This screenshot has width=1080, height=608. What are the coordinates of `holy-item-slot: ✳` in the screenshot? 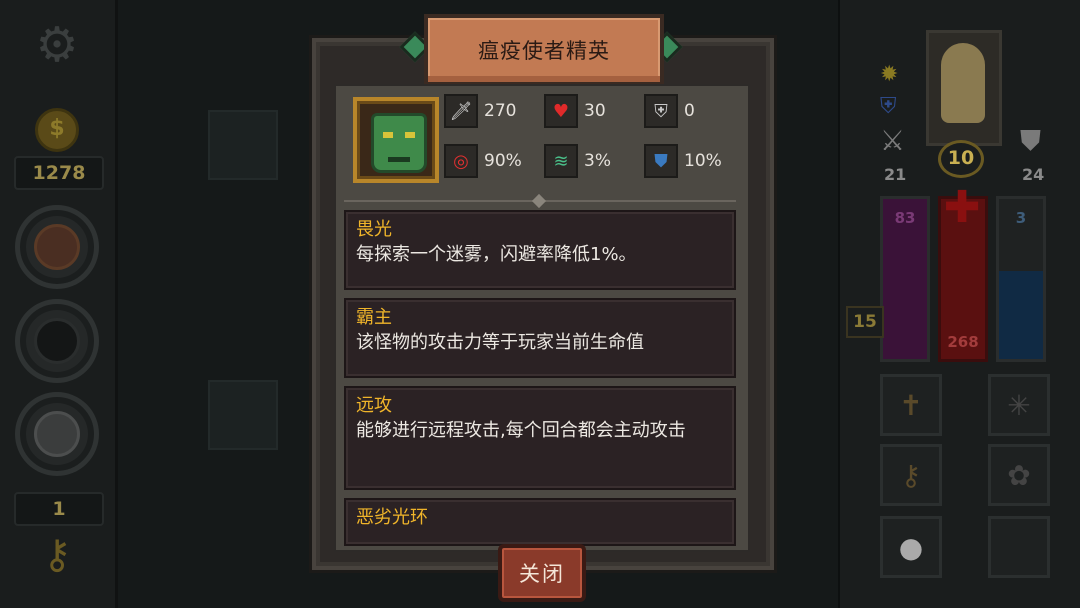 It's located at (1019, 405).